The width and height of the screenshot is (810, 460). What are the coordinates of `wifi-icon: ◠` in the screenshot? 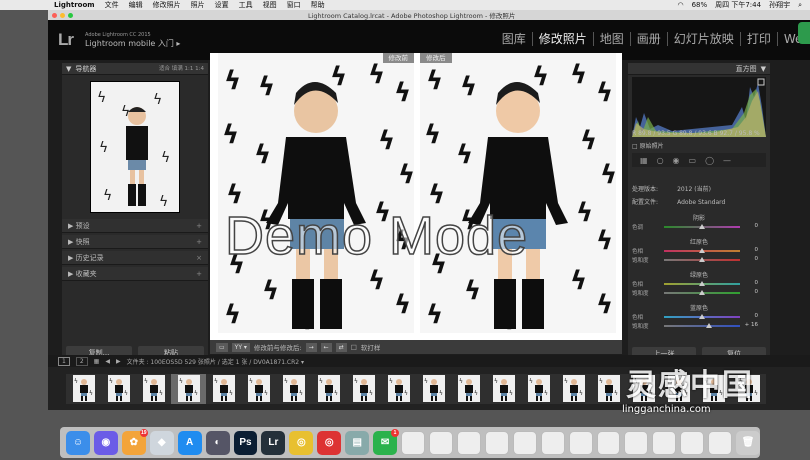 It's located at (680, 5).